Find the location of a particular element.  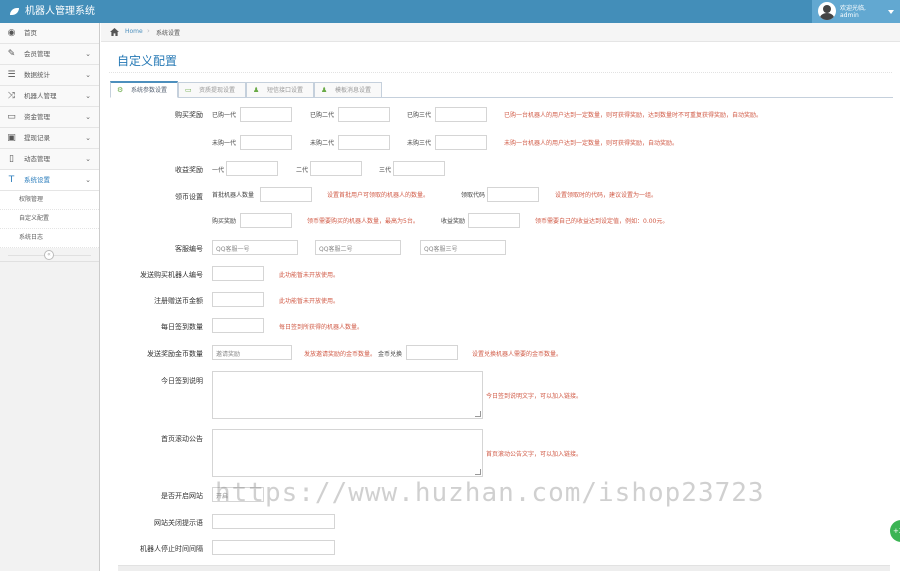

brand: 机器人管理系统 is located at coordinates (52, 11).